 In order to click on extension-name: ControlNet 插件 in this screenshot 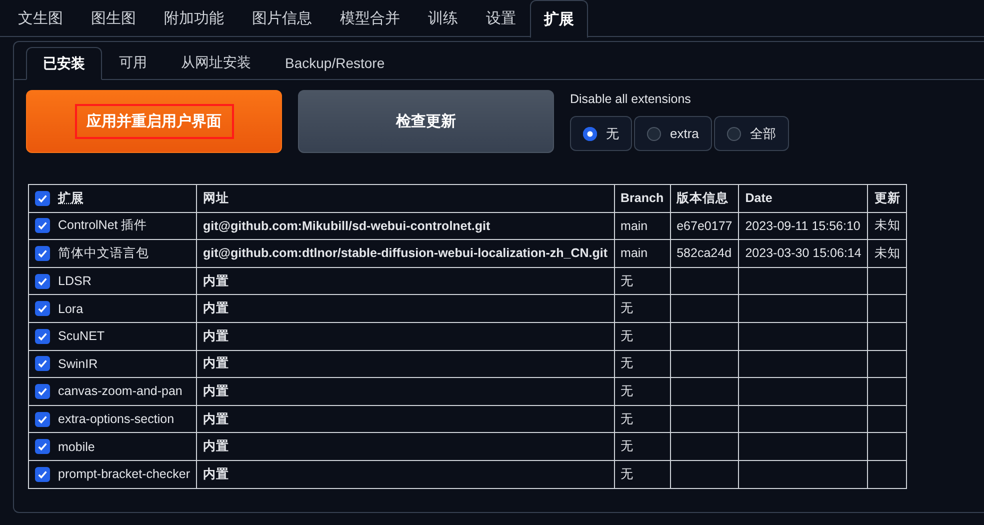, I will do `click(103, 225)`.